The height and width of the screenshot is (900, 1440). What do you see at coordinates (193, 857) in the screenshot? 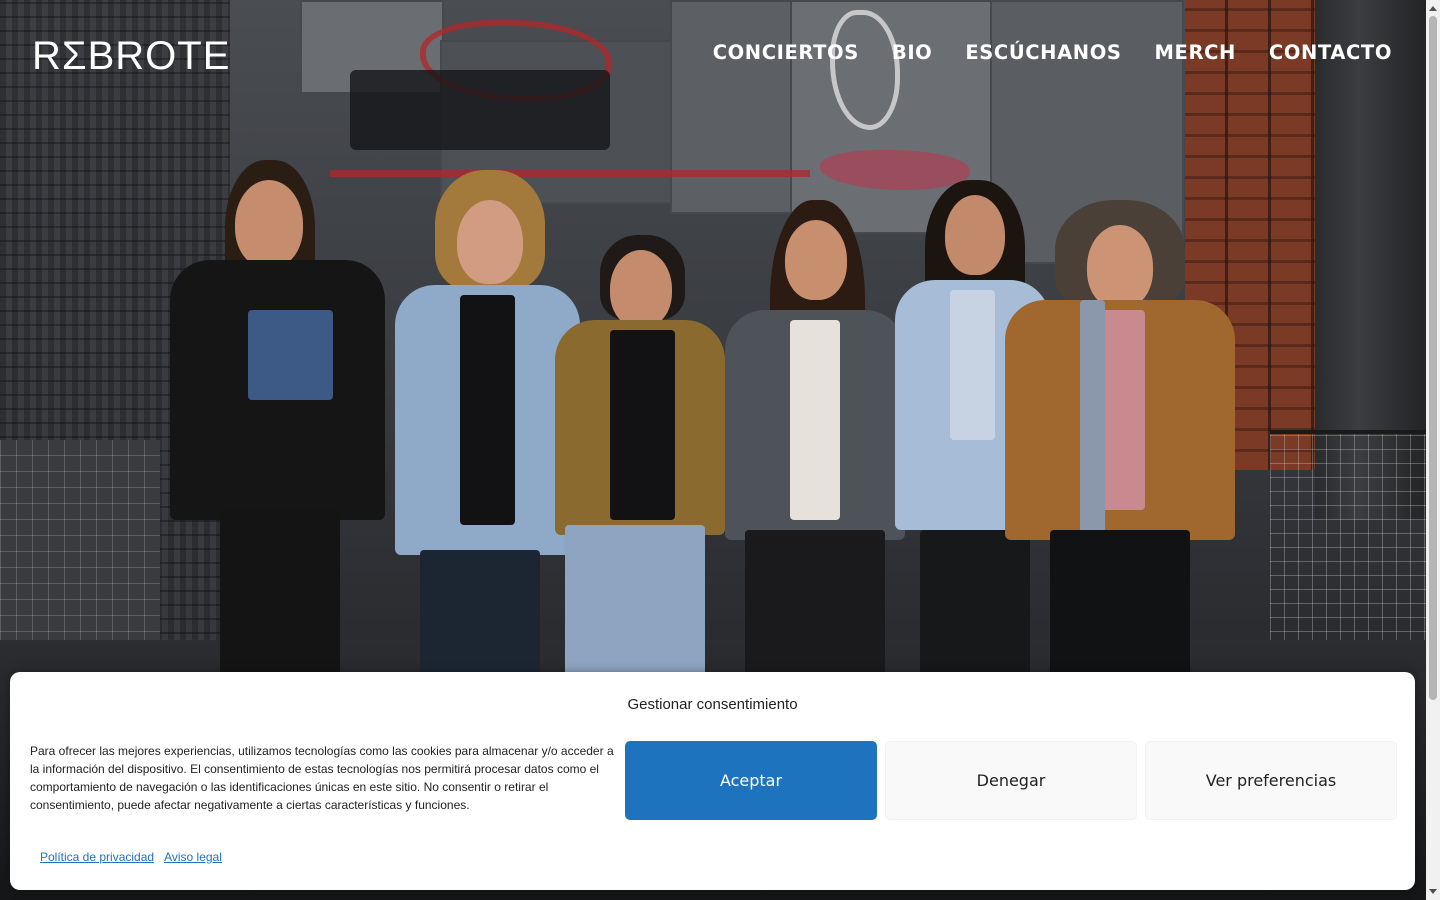
I see `legal-notice-link: Aviso legal` at bounding box center [193, 857].